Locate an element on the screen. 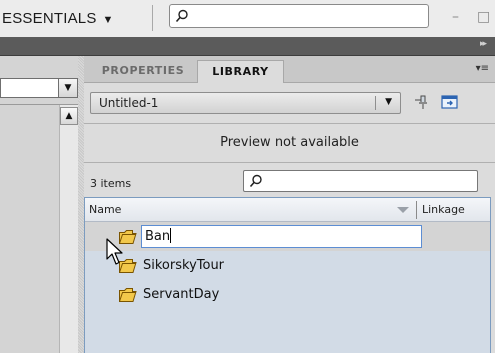 Image resolution: width=495 pixels, height=353 pixels. application-bar: ESSENTIALS ▼ – □ is located at coordinates (247, 18).